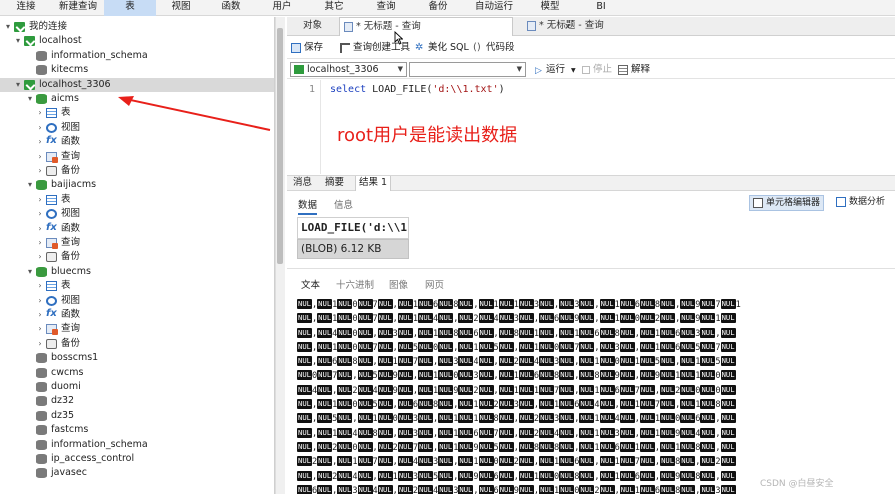 Image resolution: width=895 pixels, height=494 pixels. Describe the element at coordinates (477, 47) in the screenshot. I see `snippet-icon: ()` at that location.